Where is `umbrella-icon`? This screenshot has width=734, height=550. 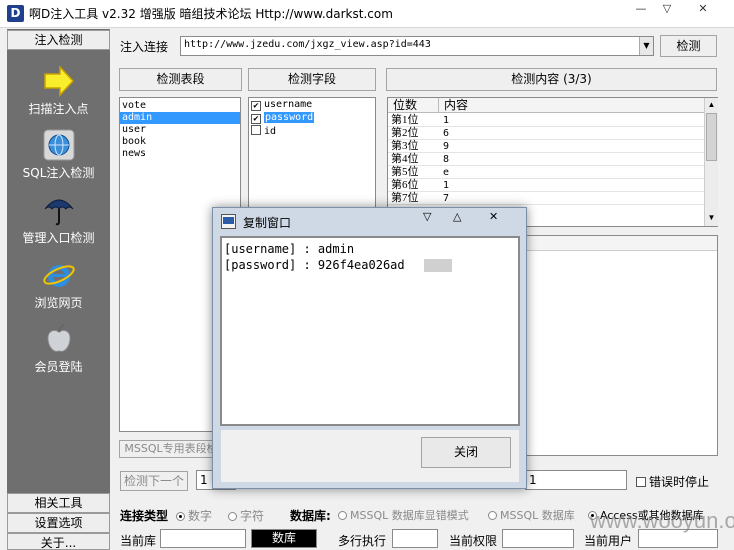 umbrella-icon is located at coordinates (59, 212).